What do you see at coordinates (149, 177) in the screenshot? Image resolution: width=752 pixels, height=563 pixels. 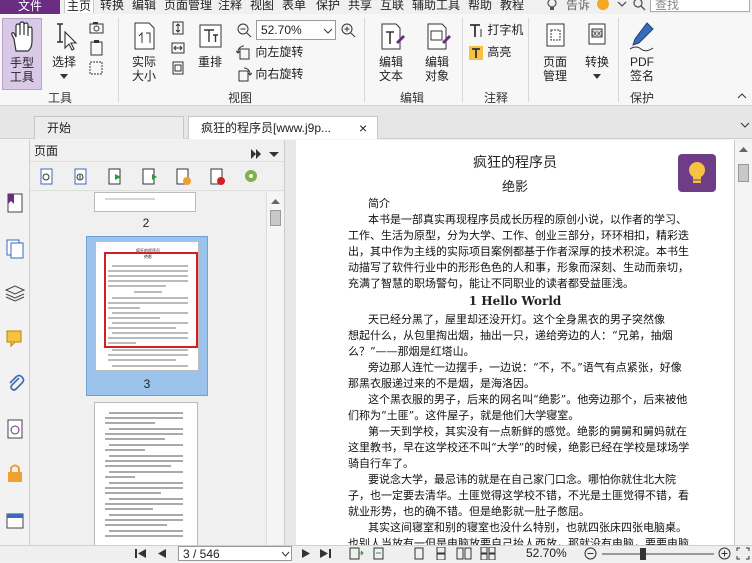 I see `extract-page-icon` at bounding box center [149, 177].